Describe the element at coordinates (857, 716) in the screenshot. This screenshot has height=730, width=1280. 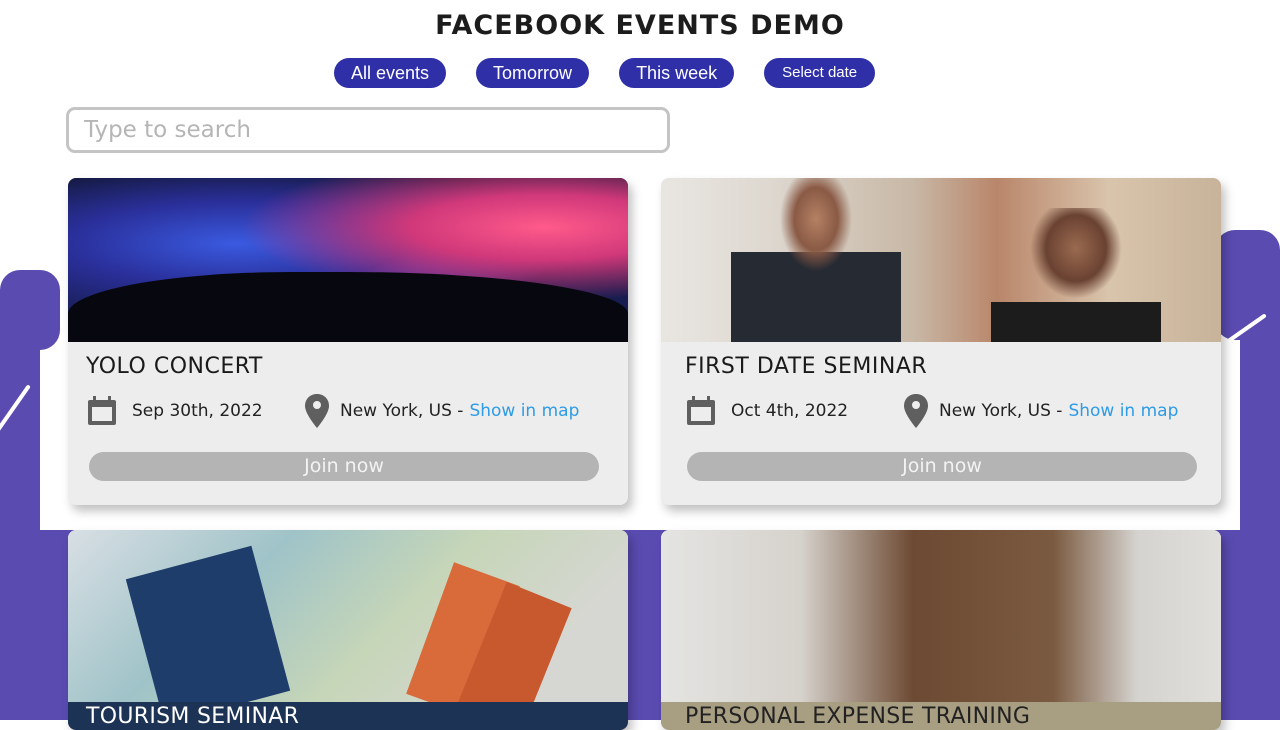
I see `event-title: PERSONAL EXPENSE TRAINING` at that location.